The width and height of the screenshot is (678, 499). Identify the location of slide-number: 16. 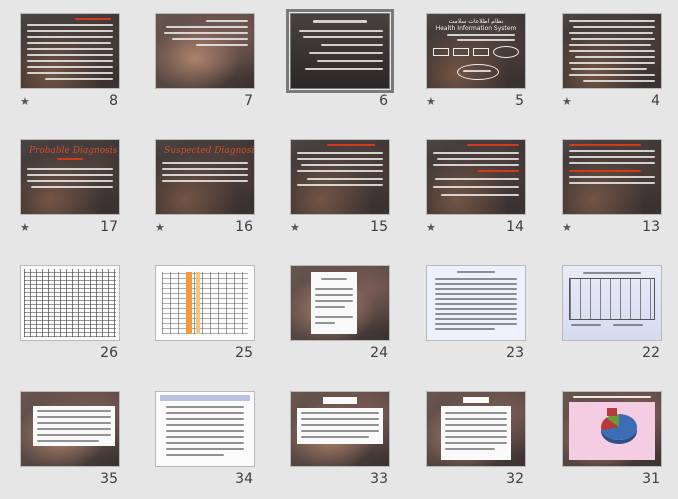
(244, 227).